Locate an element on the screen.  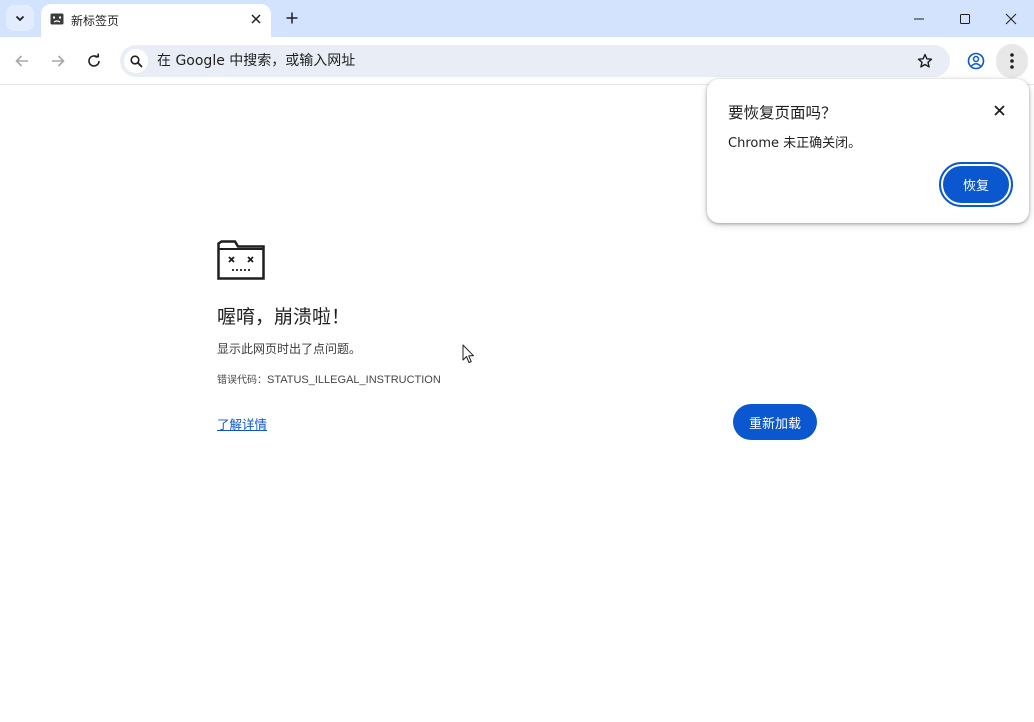
restore-pages-popup: 要恢复页面吗？ Chrome 未正确关闭。 恢复 is located at coordinates (868, 151).